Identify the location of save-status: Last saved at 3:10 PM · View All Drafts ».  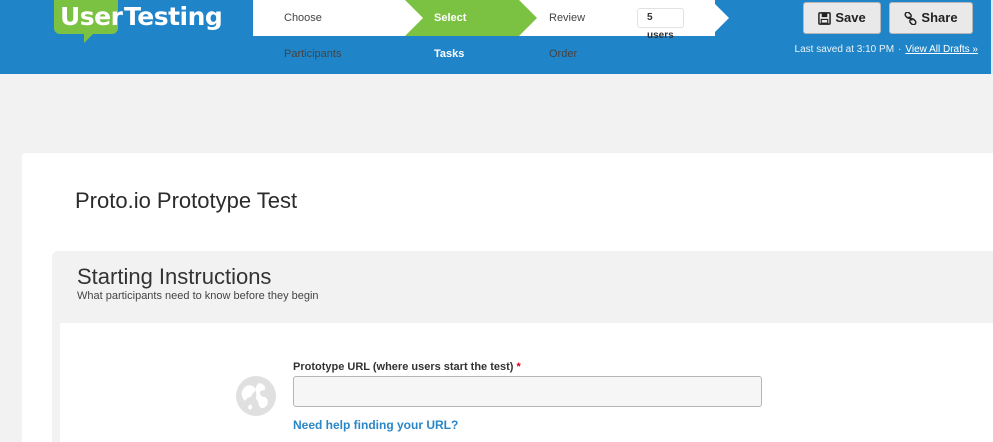
(886, 49).